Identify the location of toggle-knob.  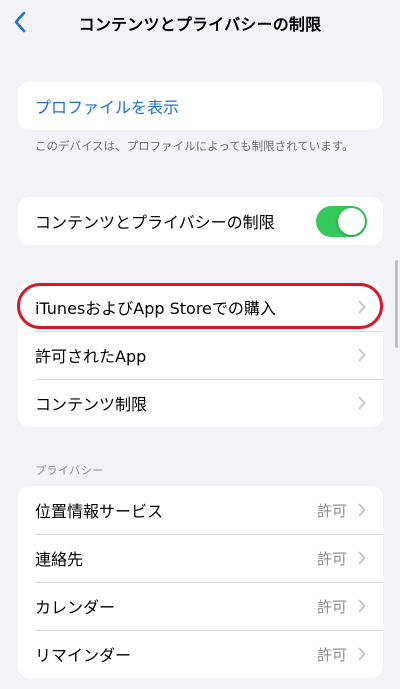
(351, 221).